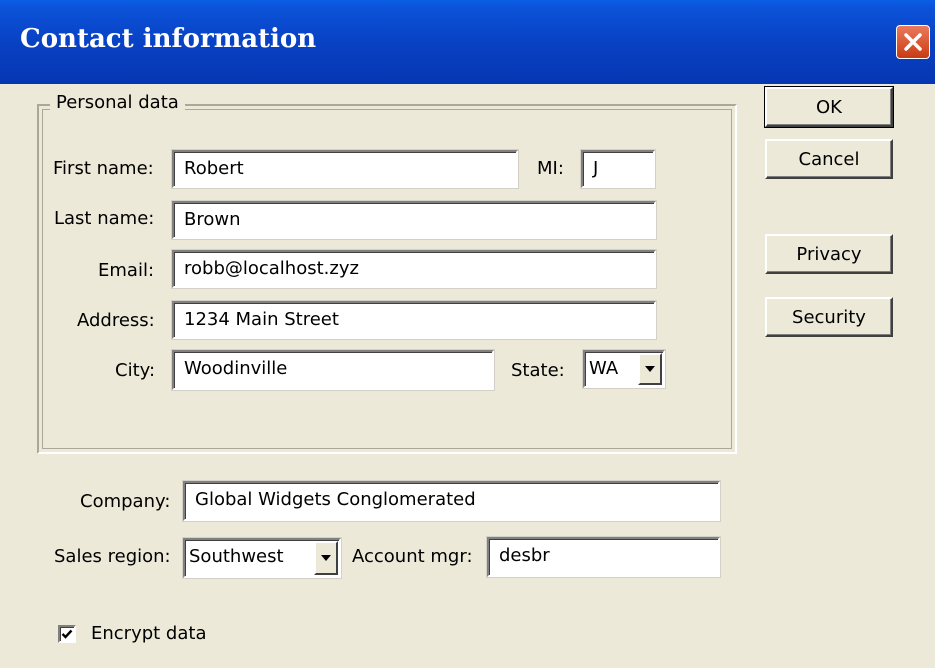 The width and height of the screenshot is (935, 668). I want to click on sales-region-dropdown-button, so click(326, 558).